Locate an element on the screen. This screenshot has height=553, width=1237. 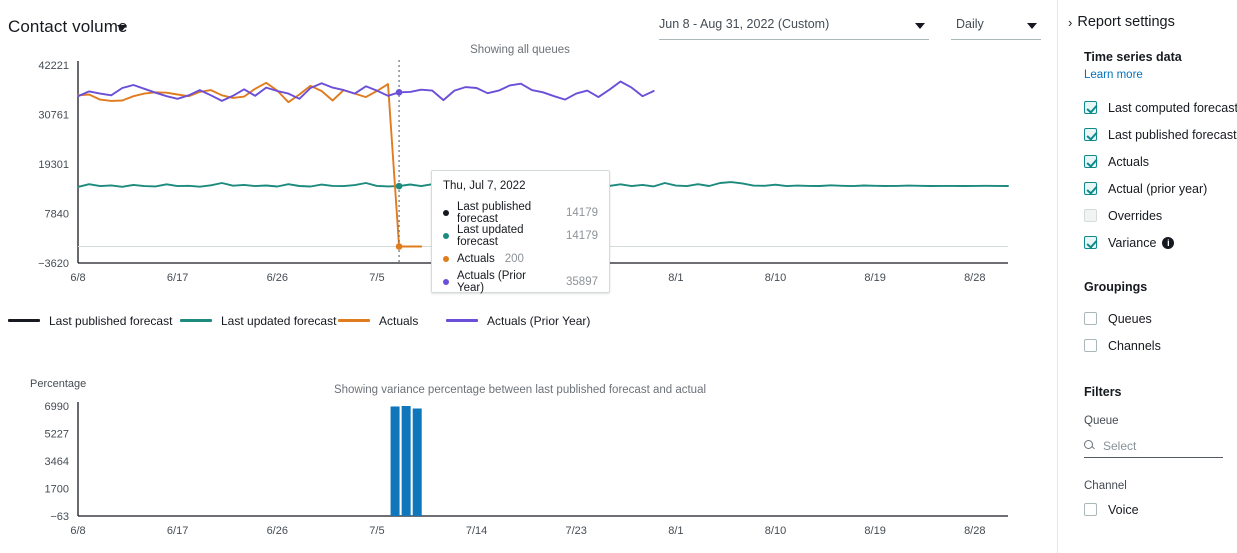
checkbox-row-last-computed-forecast: Last computed forecast is located at coordinates (1147, 107).